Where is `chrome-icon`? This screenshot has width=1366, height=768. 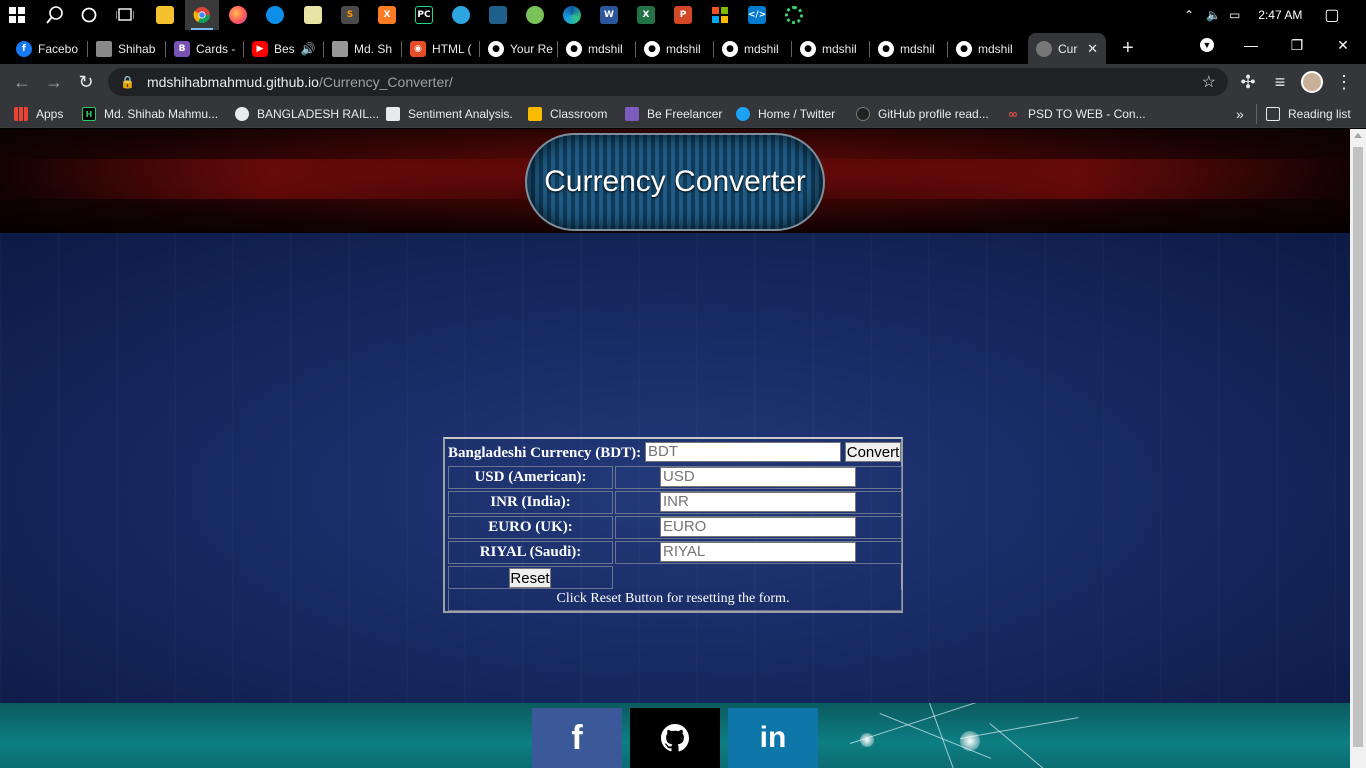 chrome-icon is located at coordinates (202, 15).